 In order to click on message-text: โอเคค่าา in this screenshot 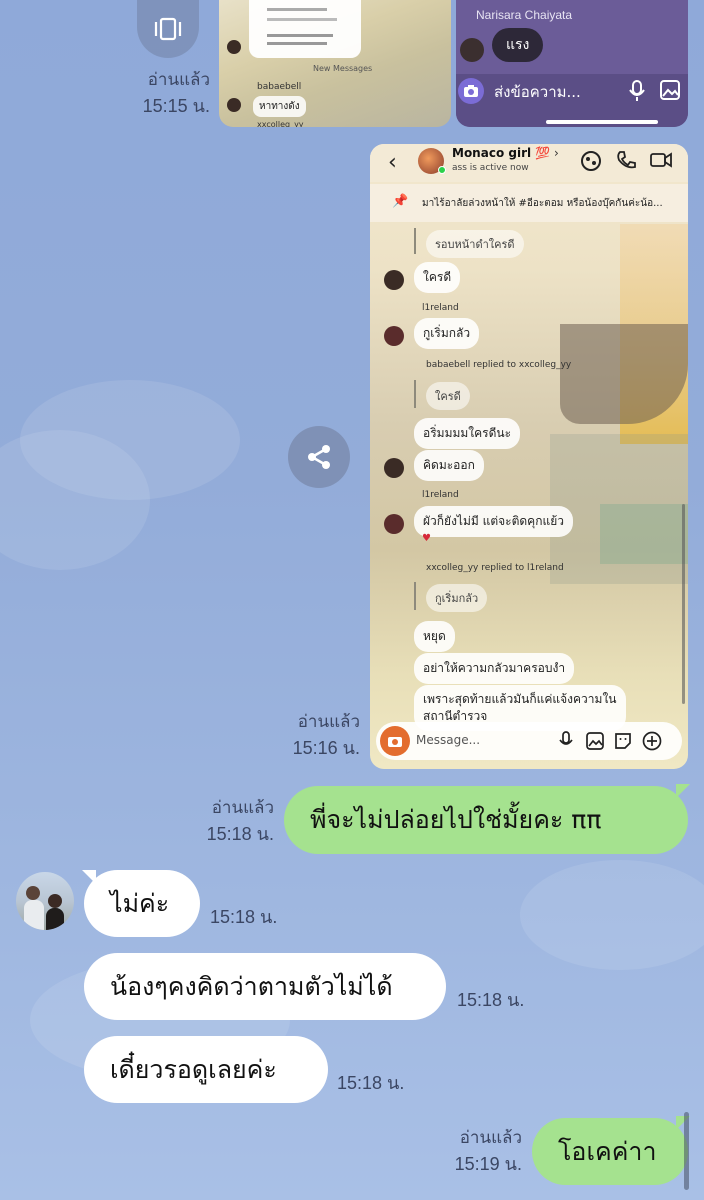, I will do `click(607, 1151)`.